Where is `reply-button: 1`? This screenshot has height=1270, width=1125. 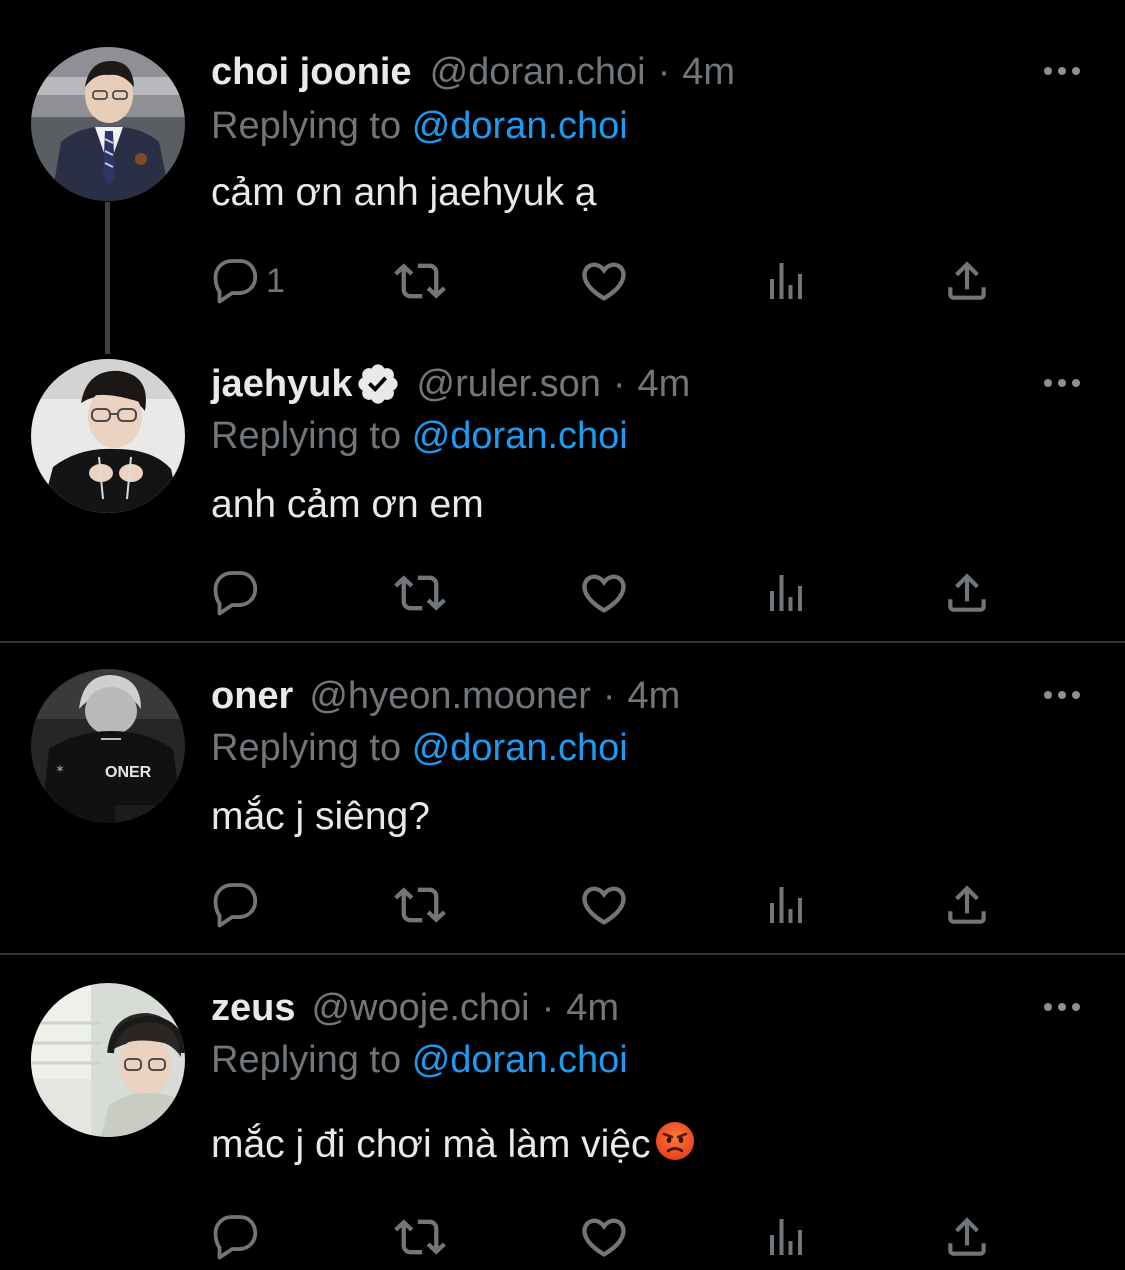
reply-button: 1 is located at coordinates (248, 281).